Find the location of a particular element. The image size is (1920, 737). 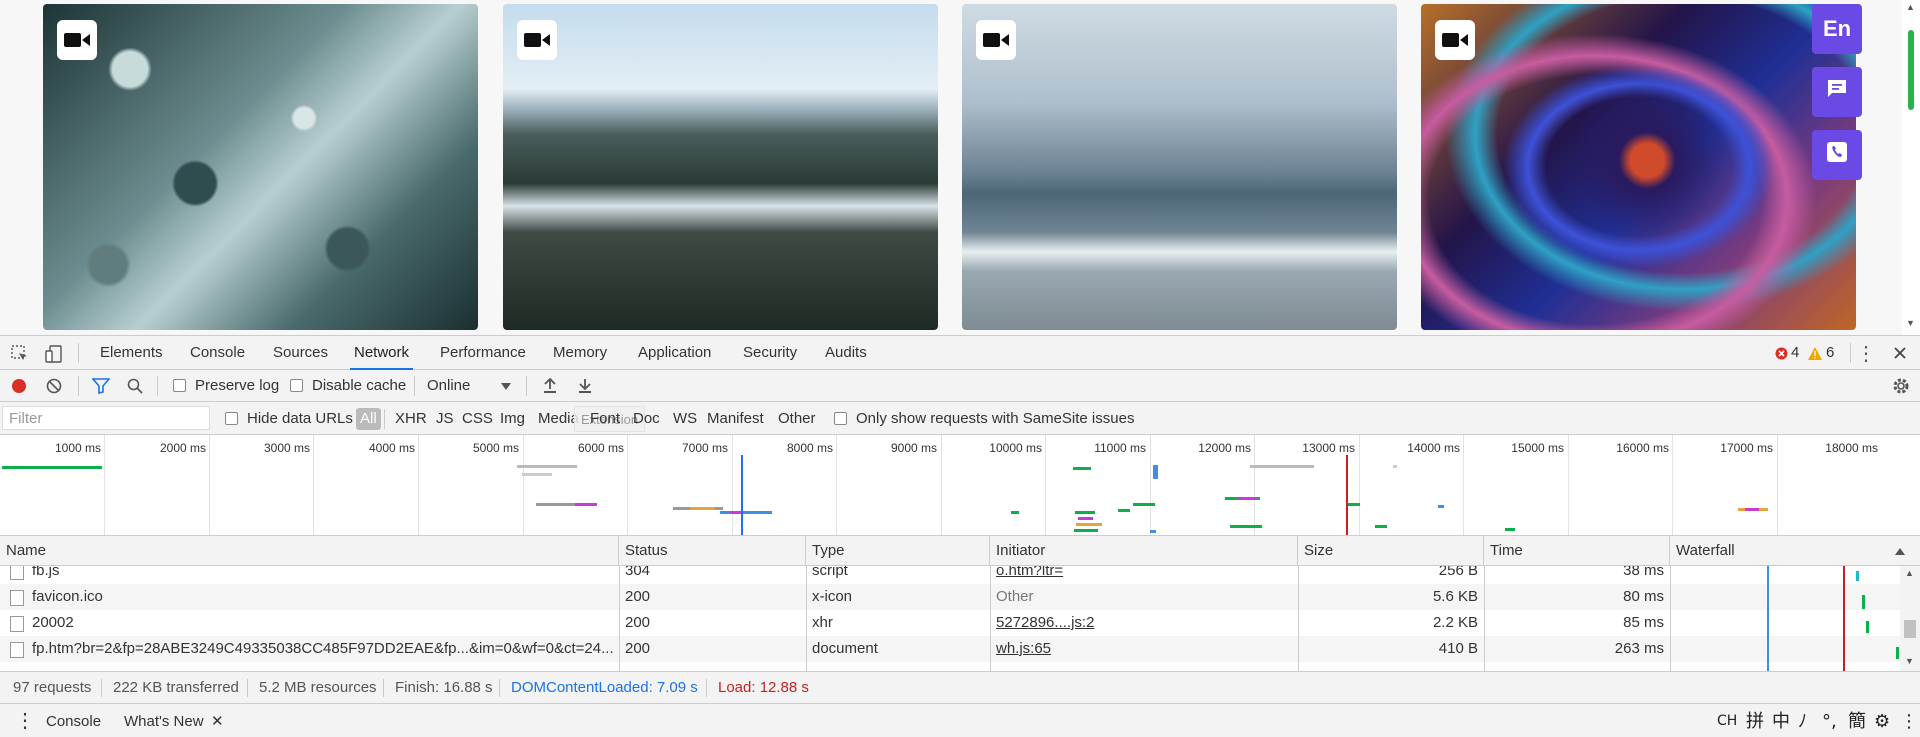

network-settings-gear-icon is located at coordinates (1901, 386).